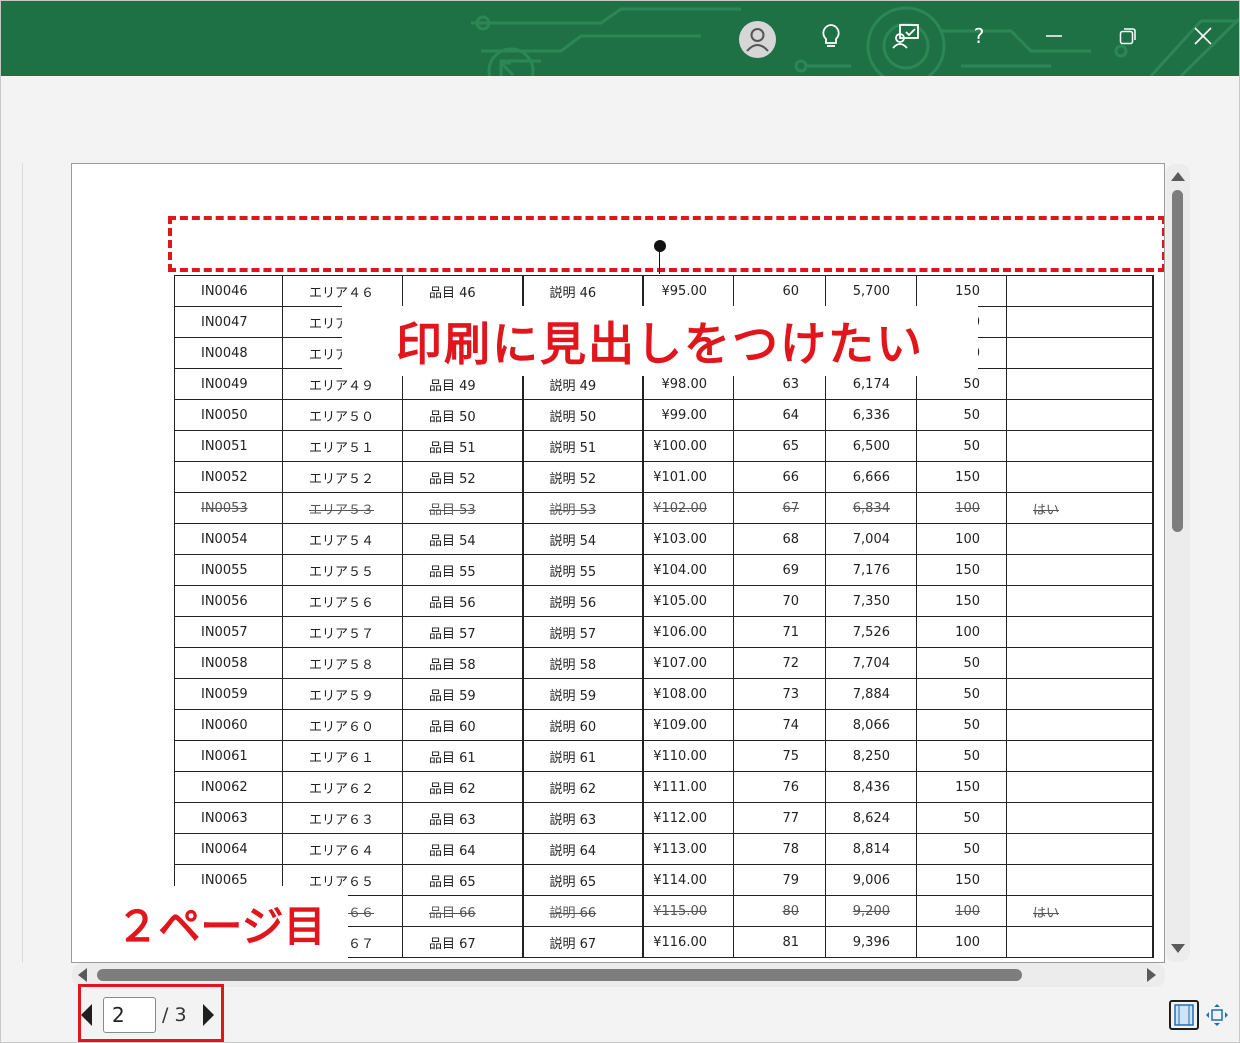  I want to click on table-cell: 7,176, so click(871, 570).